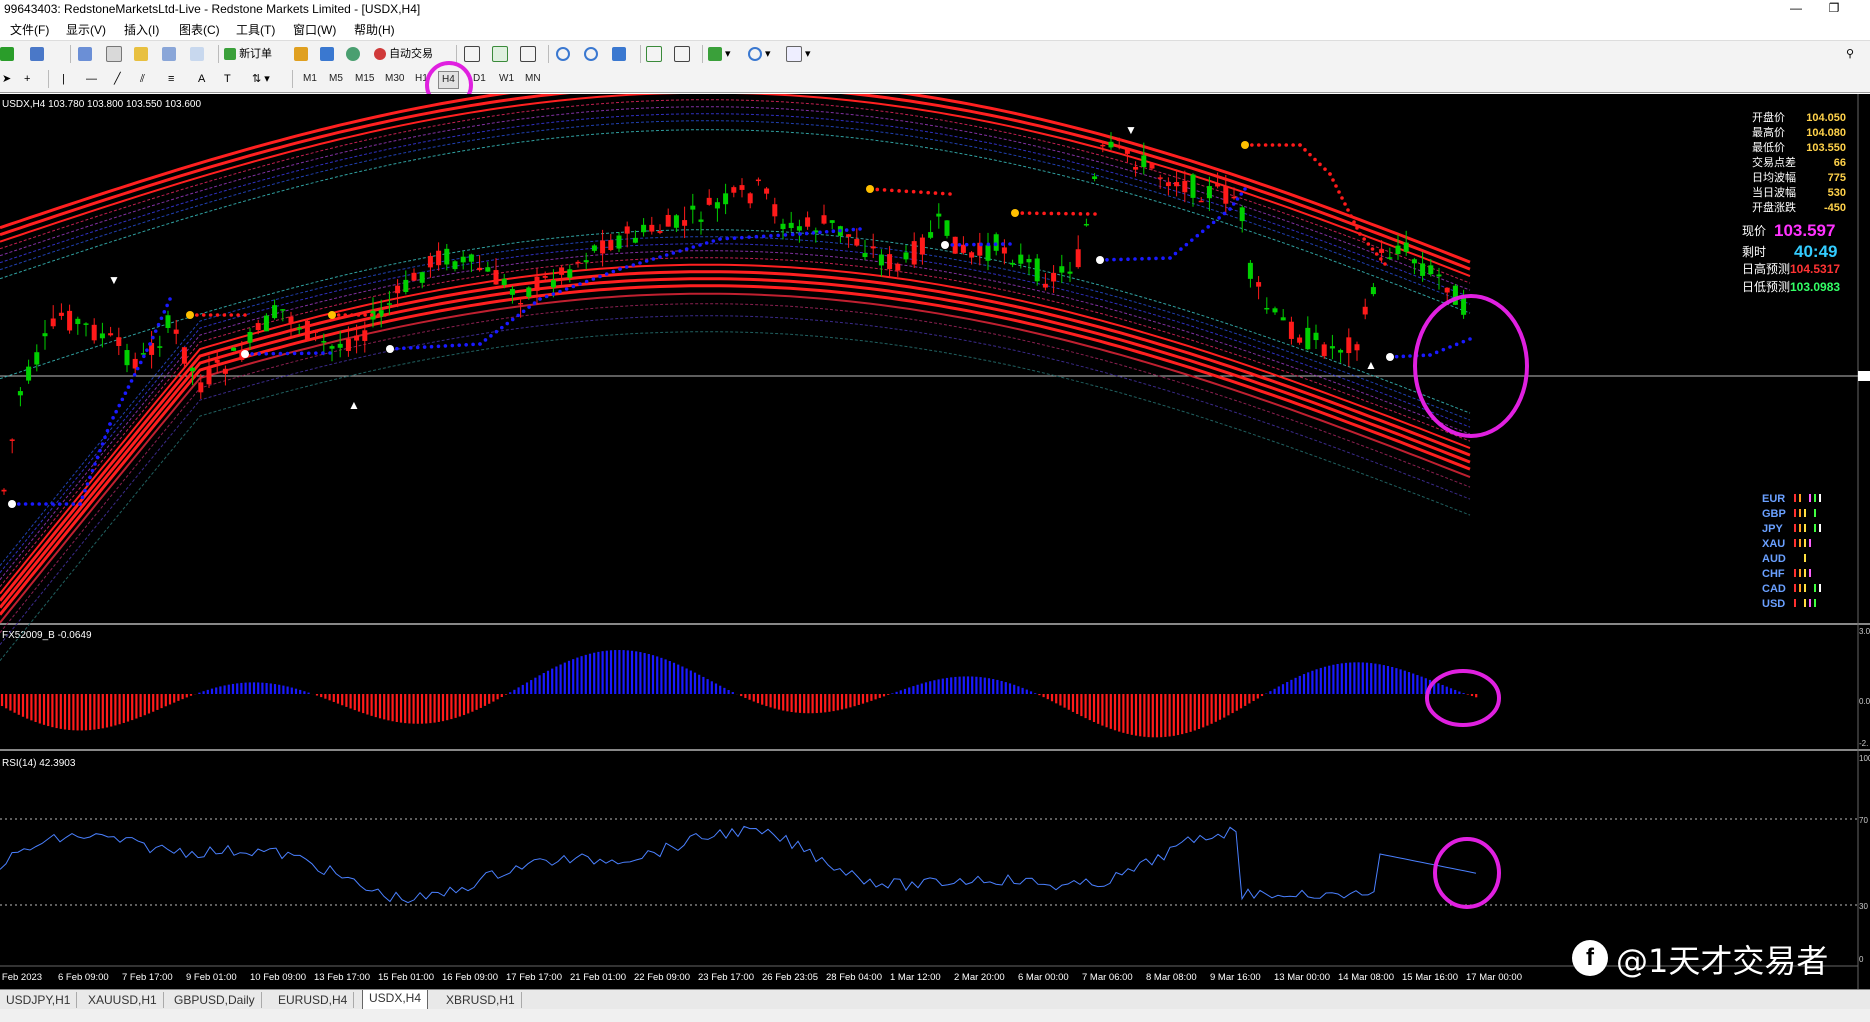 The height and width of the screenshot is (1022, 1870). What do you see at coordinates (37, 54) in the screenshot?
I see `profiles-icon` at bounding box center [37, 54].